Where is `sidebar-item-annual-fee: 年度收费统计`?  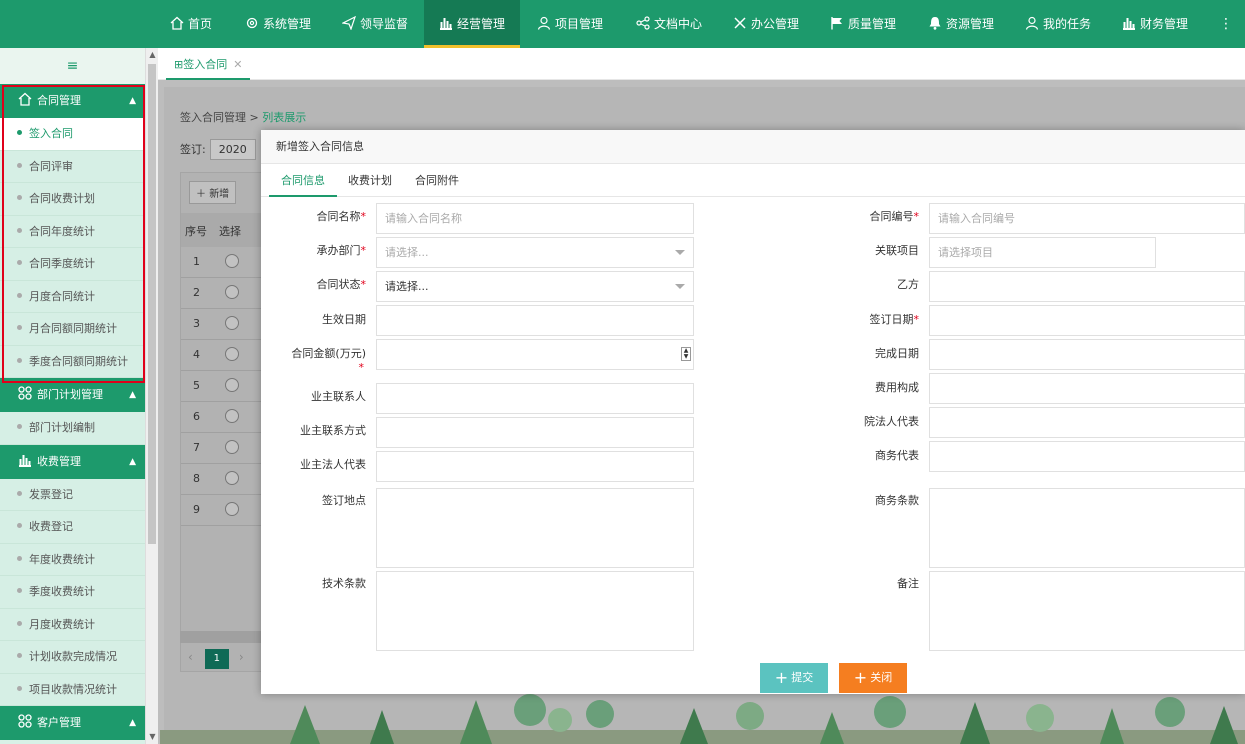 sidebar-item-annual-fee: 年度收费统计 is located at coordinates (72, 559).